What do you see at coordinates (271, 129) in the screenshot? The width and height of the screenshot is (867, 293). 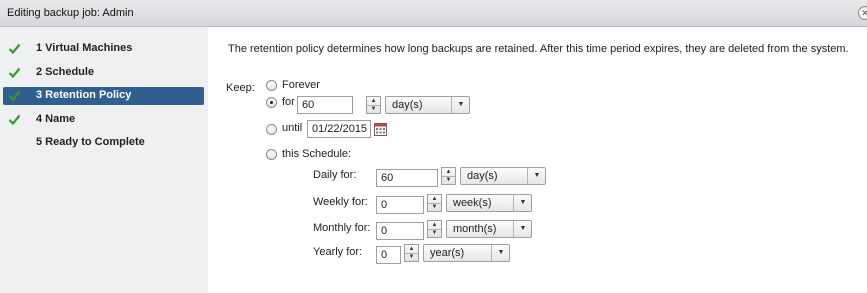 I see `until-radio` at bounding box center [271, 129].